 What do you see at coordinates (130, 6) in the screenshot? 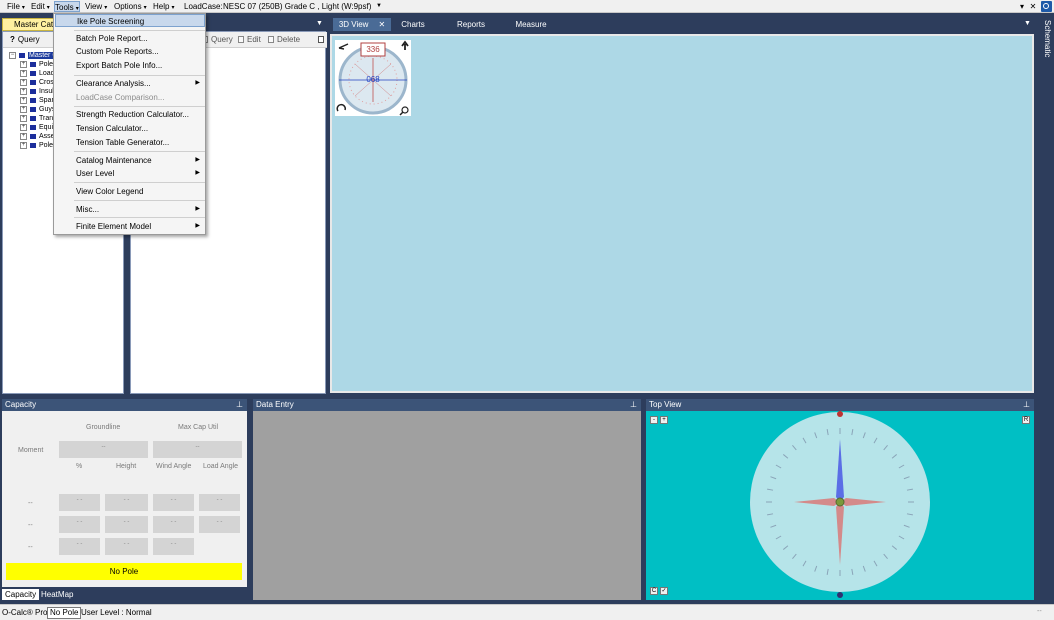
I see `menu-options: Options ▾` at bounding box center [130, 6].